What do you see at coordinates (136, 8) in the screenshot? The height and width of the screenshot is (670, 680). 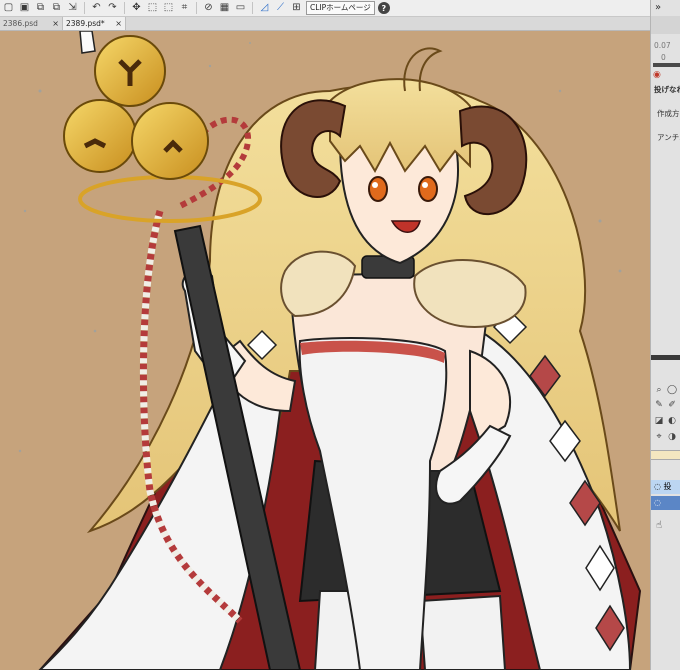 I see `transform-icon: ✥` at bounding box center [136, 8].